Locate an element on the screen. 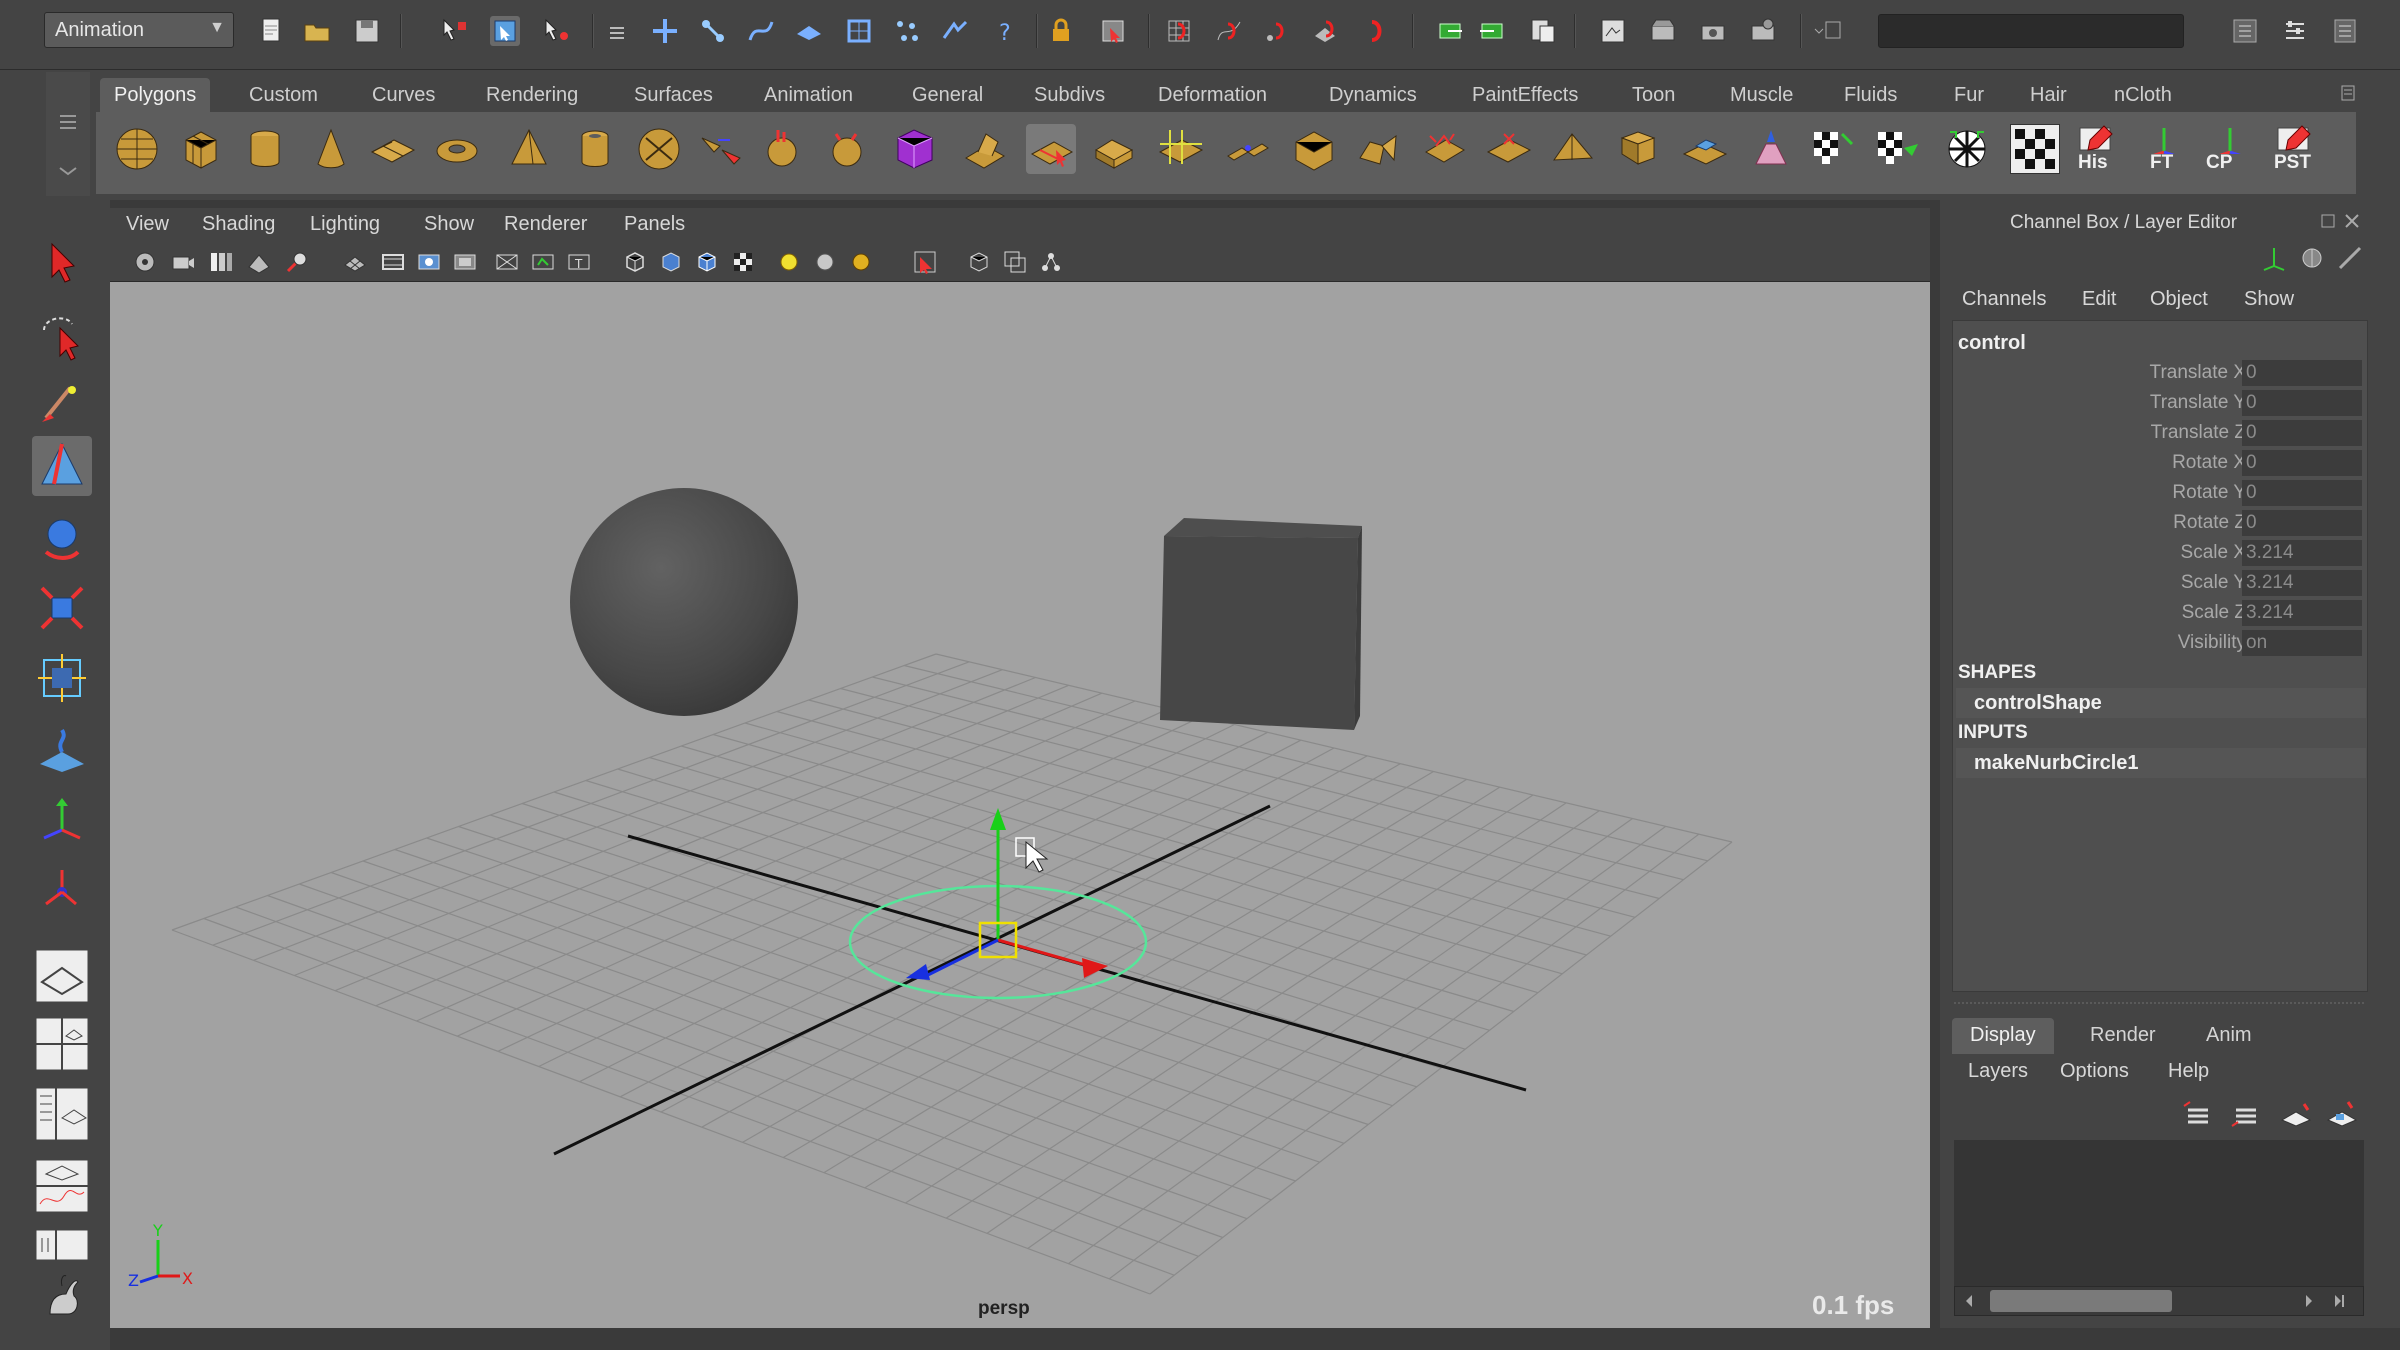 Image resolution: width=2400 pixels, height=1350 pixels. poly-cube-object is located at coordinates (1261, 624).